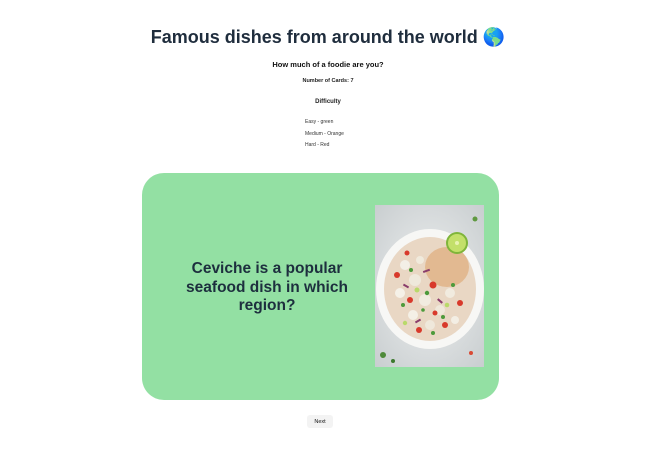  I want to click on difficulty-legend: Easy - green Medium - Orange Hard - Red, so click(324, 134).